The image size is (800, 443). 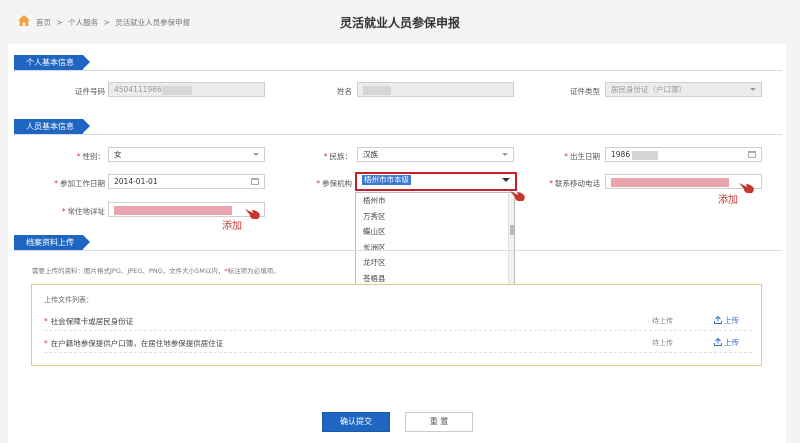 What do you see at coordinates (436, 181) in the screenshot?
I see `agency-select: 梧州市市本级` at bounding box center [436, 181].